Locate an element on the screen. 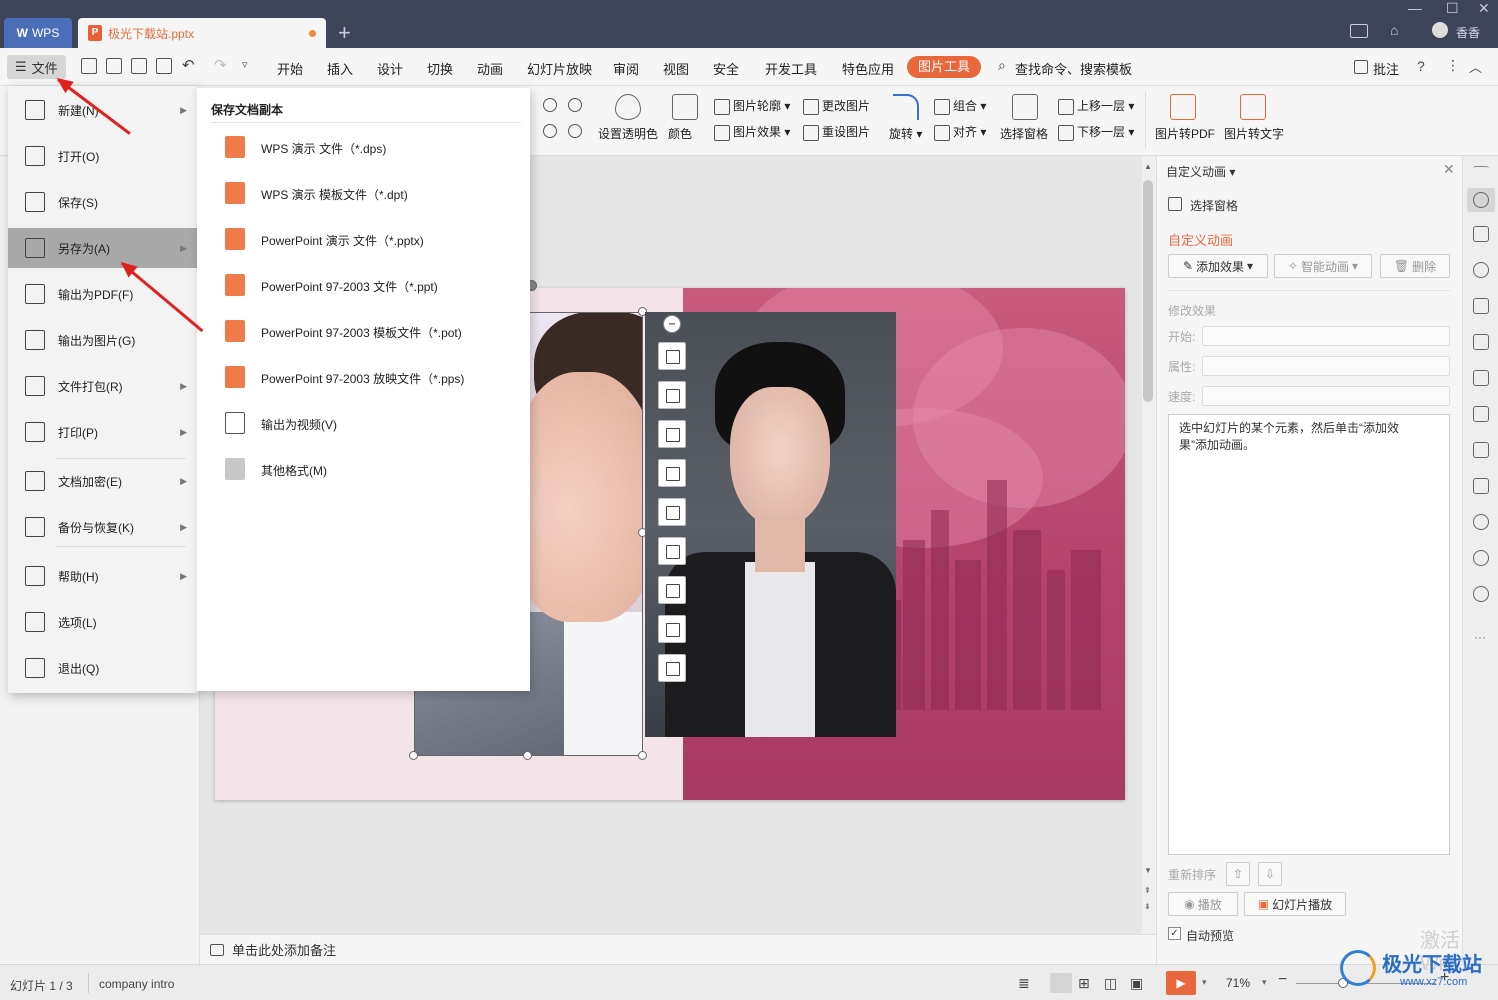 Image resolution: width=1498 pixels, height=1000 pixels. color-icon is located at coordinates (685, 107).